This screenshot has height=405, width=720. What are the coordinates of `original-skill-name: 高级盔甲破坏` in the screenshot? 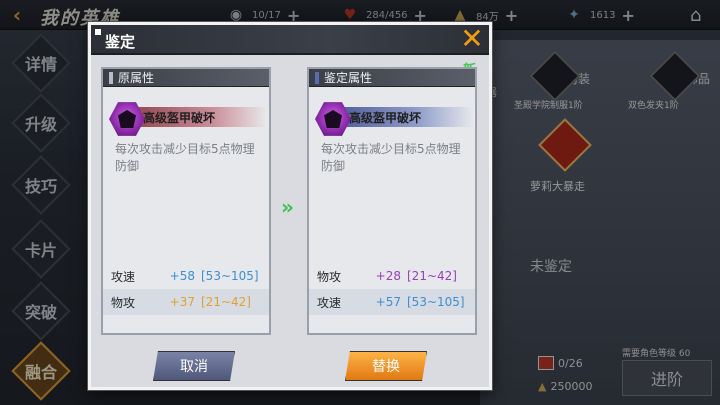 It's located at (179, 118).